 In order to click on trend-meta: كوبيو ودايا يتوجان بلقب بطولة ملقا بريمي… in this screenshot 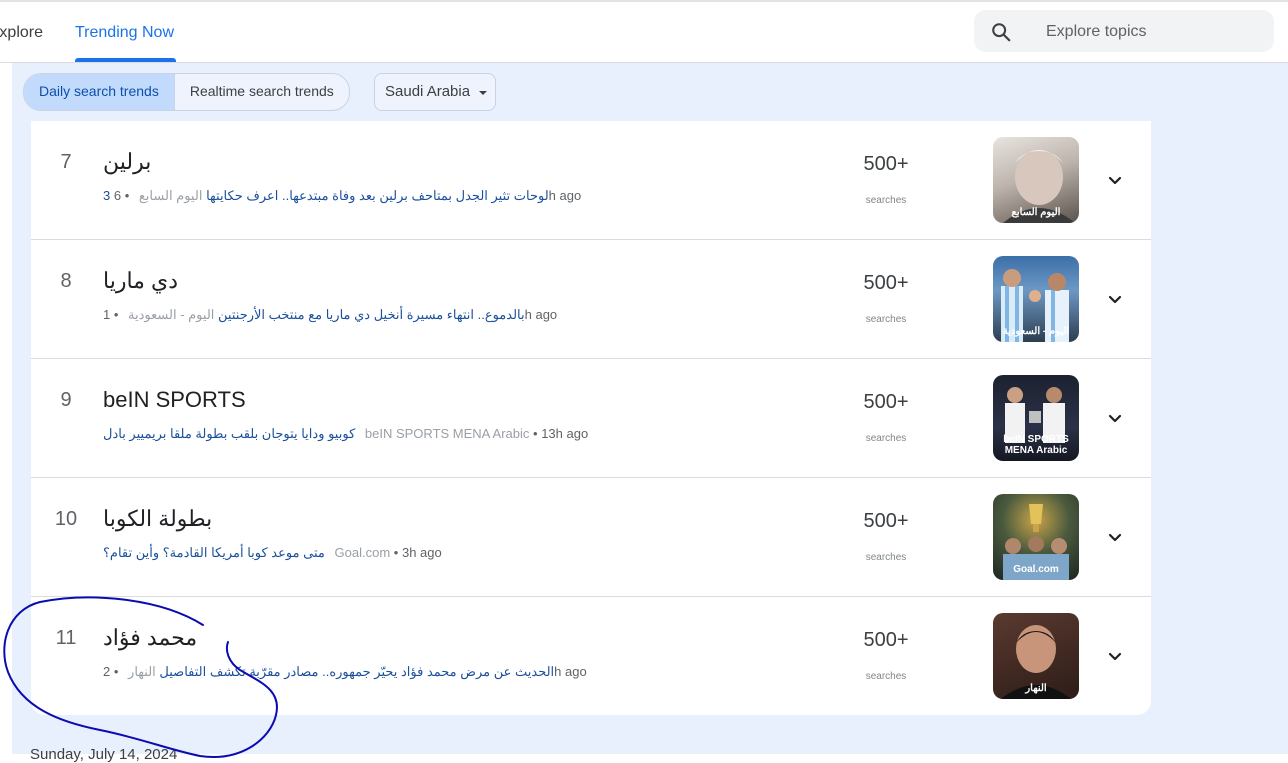, I will do `click(345, 434)`.